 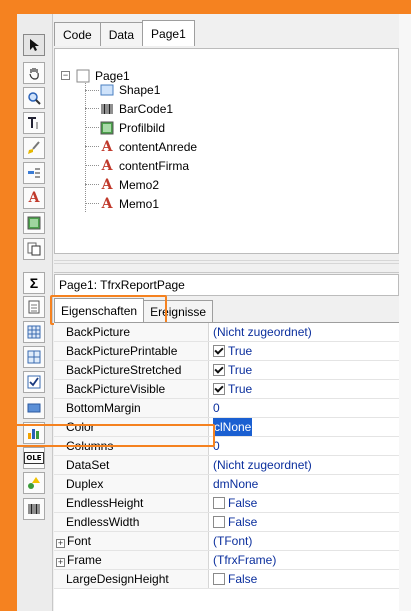 I want to click on property-row-duplex: Duplex dmNone, so click(x=226, y=484).